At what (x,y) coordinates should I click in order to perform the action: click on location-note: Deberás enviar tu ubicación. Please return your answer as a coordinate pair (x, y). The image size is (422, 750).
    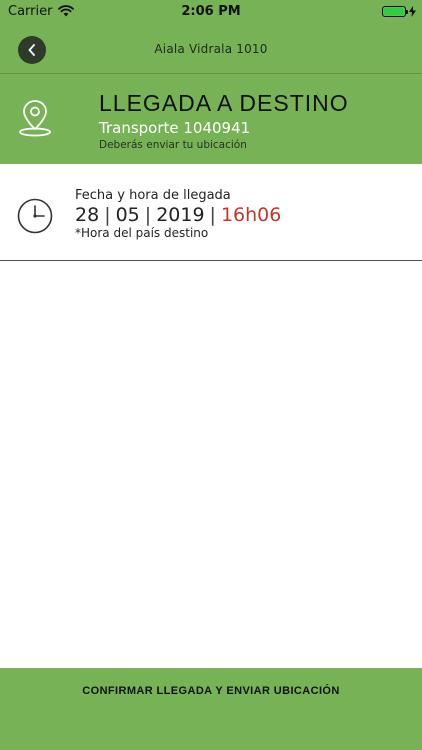
    Looking at the image, I should click on (173, 145).